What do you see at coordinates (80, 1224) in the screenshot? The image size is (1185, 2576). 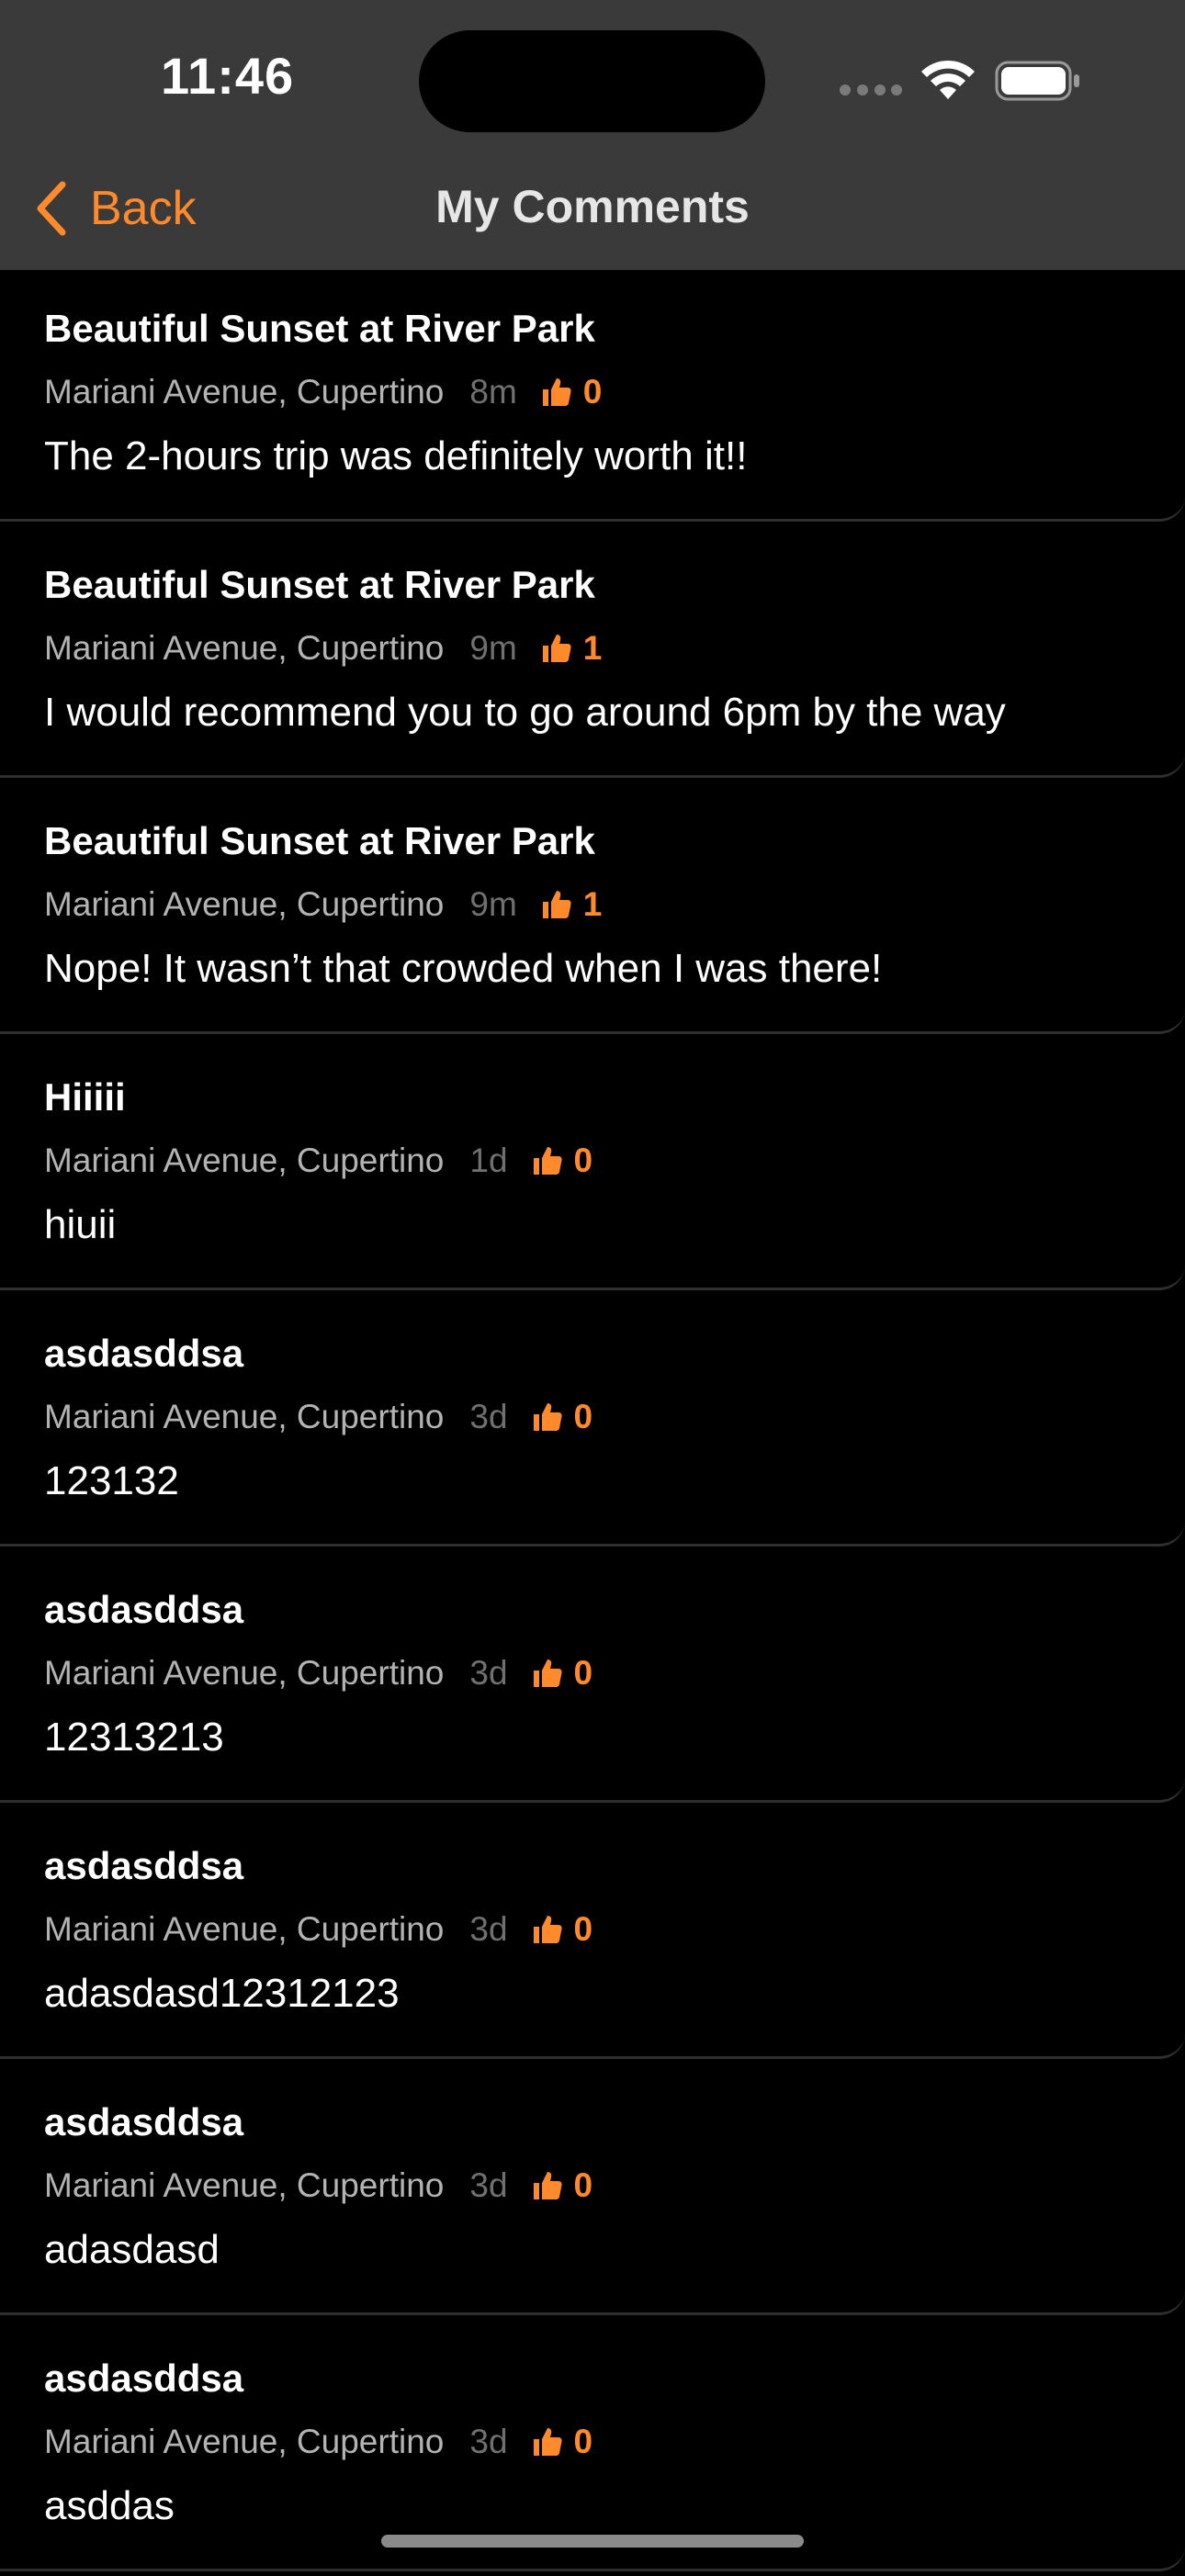 I see `comment-text: hiuii` at bounding box center [80, 1224].